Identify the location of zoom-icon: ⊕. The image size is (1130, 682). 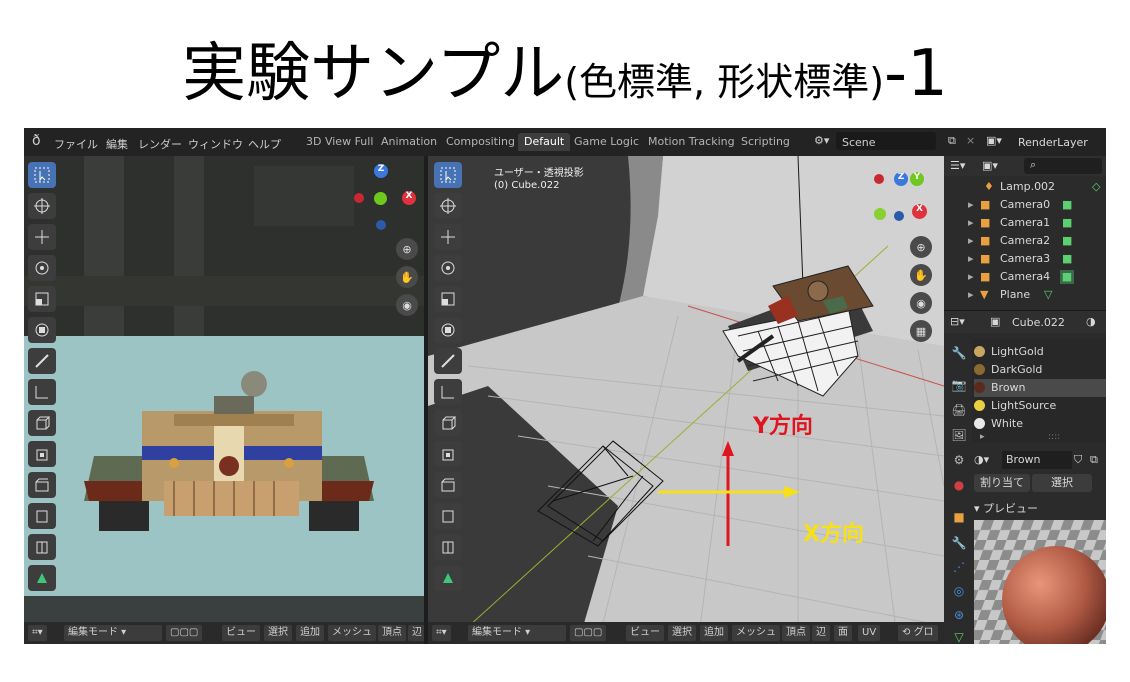
(407, 249).